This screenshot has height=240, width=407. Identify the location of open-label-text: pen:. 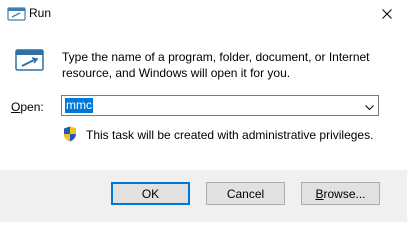
(32, 107).